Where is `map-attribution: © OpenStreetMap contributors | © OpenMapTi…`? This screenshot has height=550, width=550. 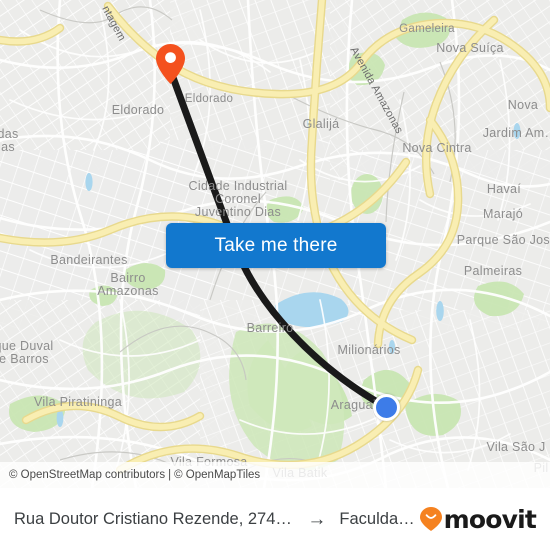 map-attribution: © OpenStreetMap contributors | © OpenMapTi… is located at coordinates (275, 475).